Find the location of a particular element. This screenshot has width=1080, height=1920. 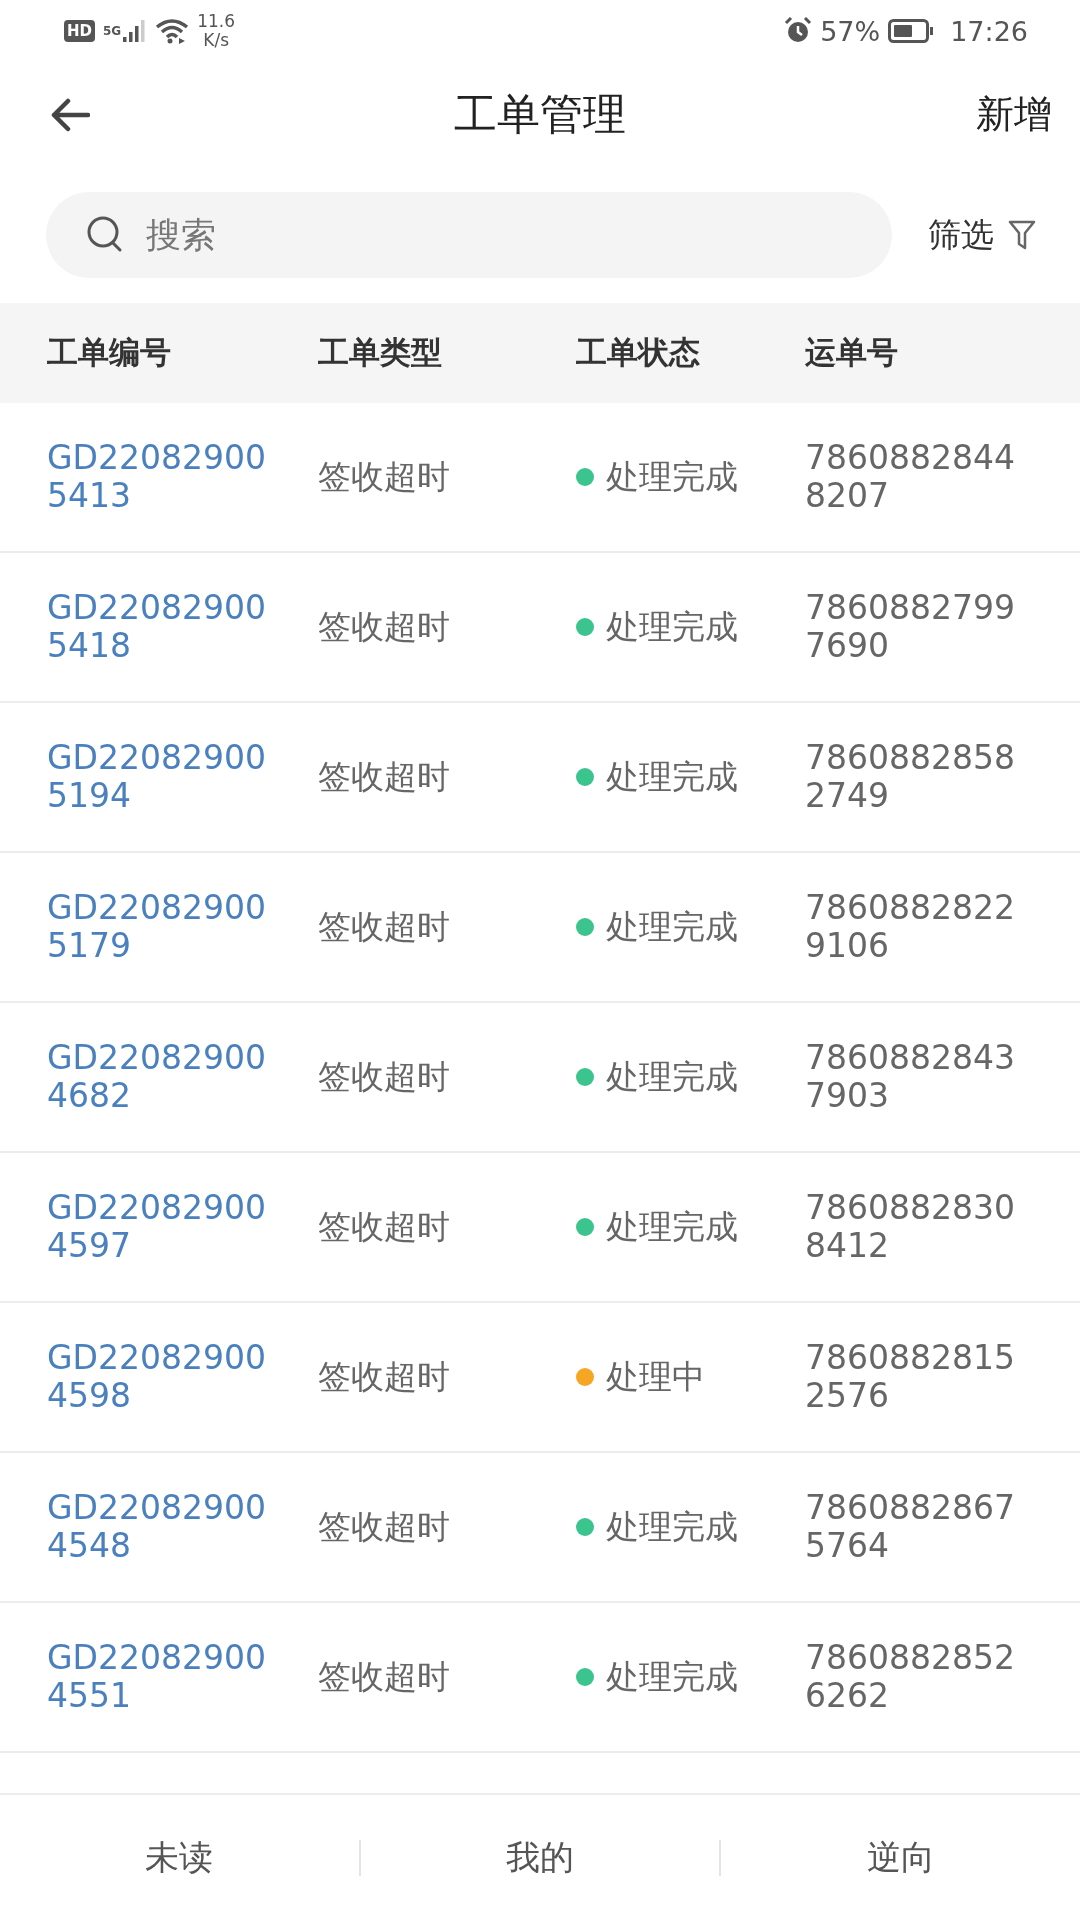

order-id-link: GD22082900 4551 is located at coordinates (159, 1677).